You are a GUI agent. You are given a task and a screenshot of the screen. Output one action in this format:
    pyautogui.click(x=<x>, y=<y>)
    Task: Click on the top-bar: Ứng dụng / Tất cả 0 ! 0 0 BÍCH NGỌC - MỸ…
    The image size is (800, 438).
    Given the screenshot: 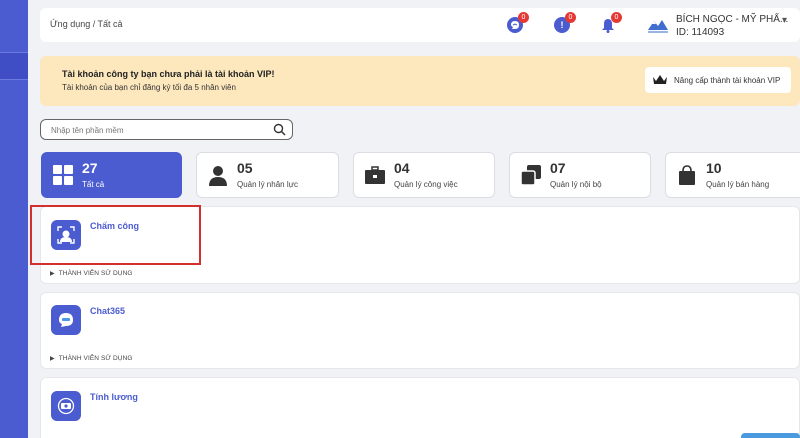 What is the action you would take?
    pyautogui.click(x=420, y=25)
    